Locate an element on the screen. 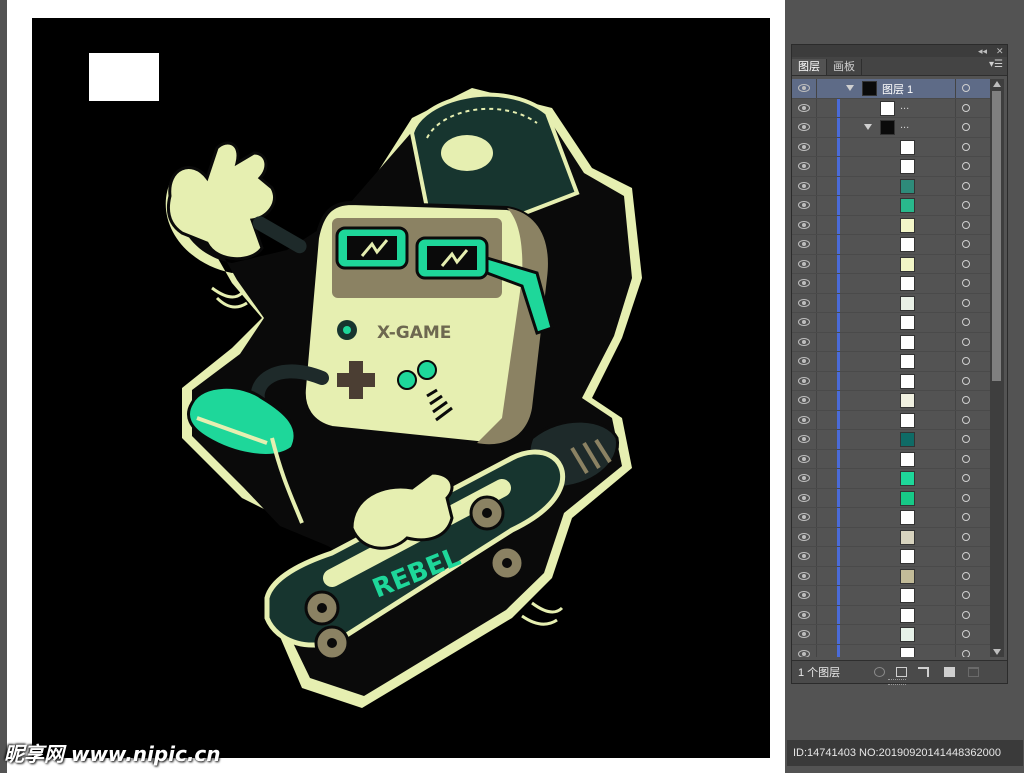 This screenshot has width=1024, height=773. layer-row-top: 图层 1 is located at coordinates (891, 89).